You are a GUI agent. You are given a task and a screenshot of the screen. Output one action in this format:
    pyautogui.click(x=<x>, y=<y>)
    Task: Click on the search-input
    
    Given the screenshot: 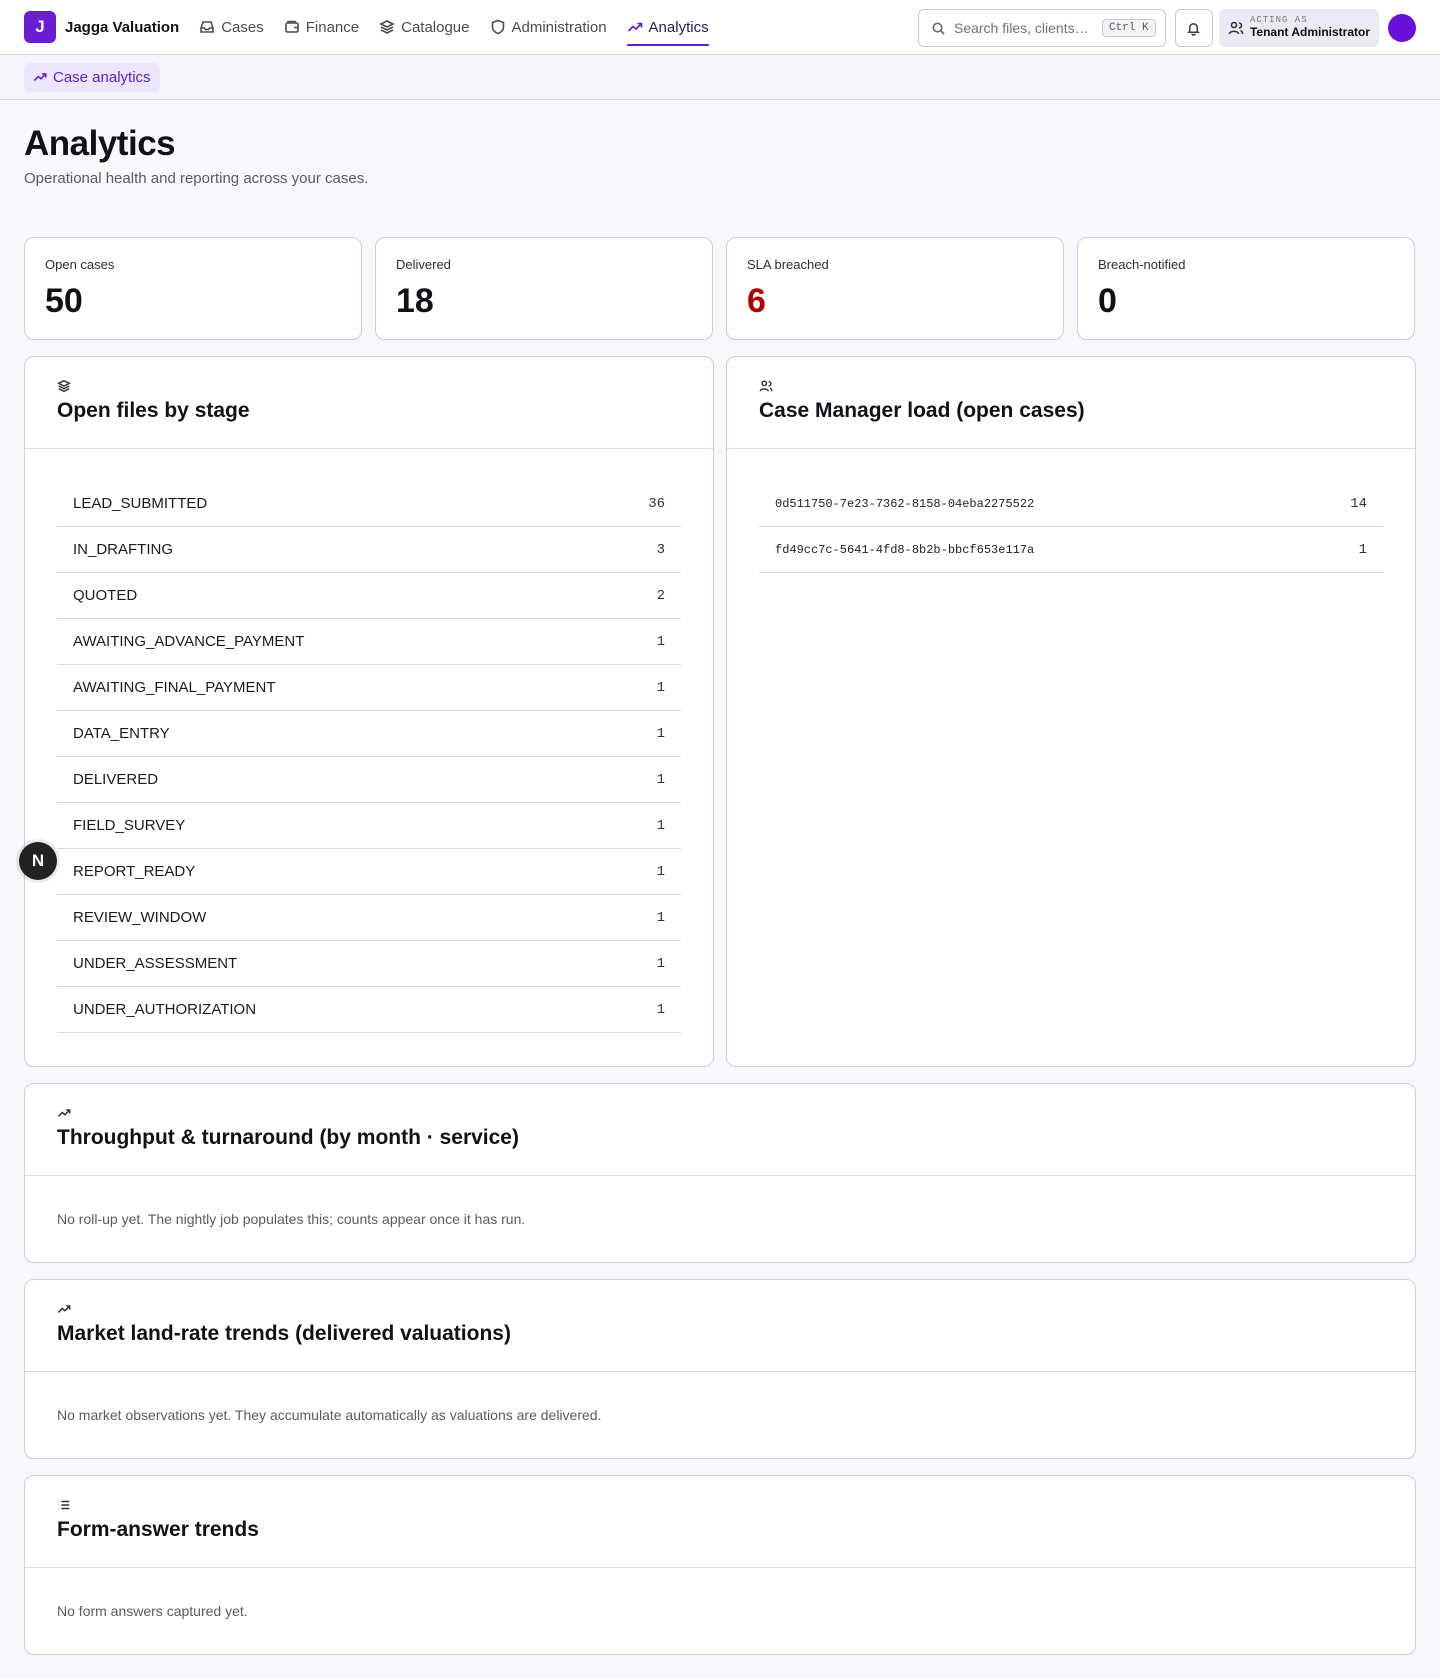 What is the action you would take?
    pyautogui.click(x=1023, y=28)
    